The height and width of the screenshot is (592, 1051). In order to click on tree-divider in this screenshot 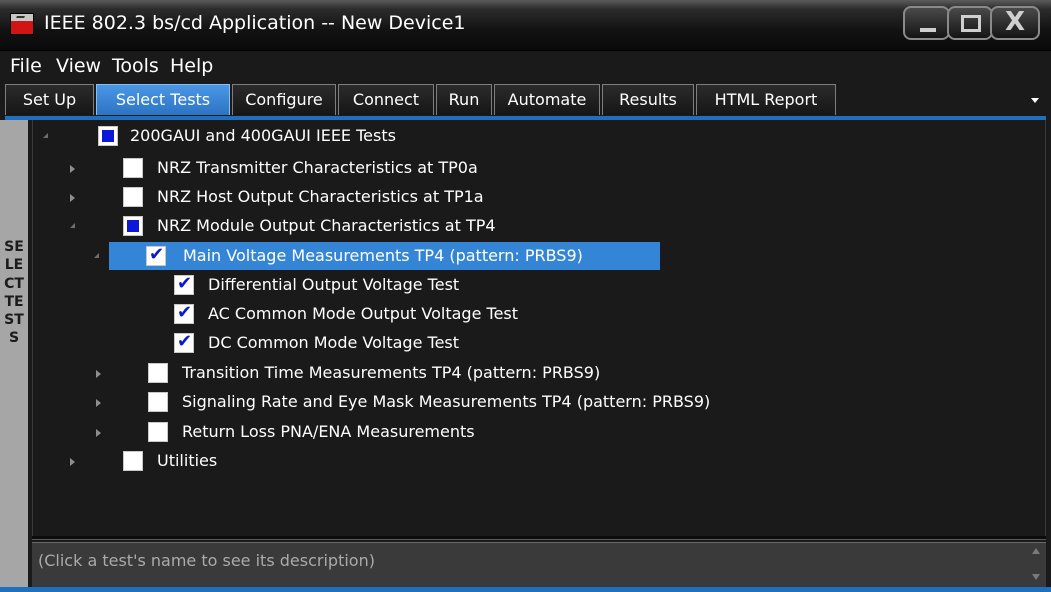, I will do `click(539, 538)`.